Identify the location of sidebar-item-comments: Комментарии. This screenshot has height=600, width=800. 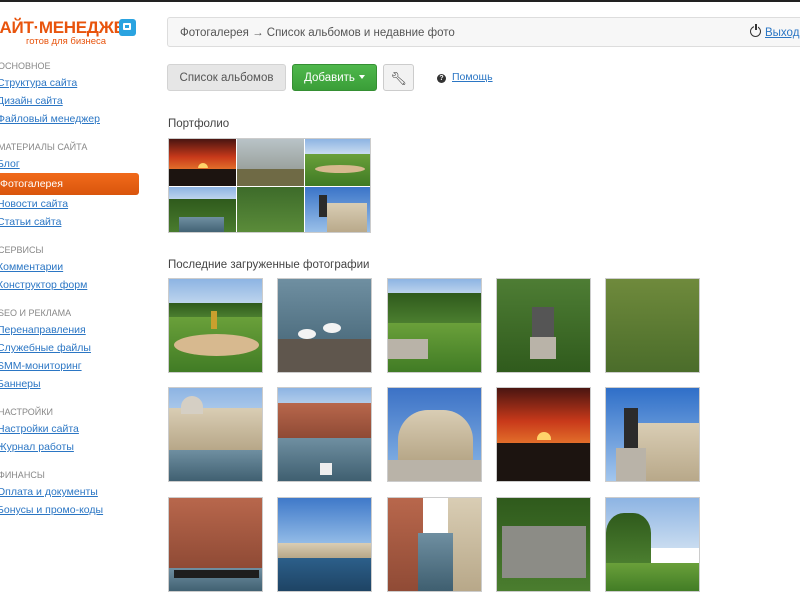
(70, 267).